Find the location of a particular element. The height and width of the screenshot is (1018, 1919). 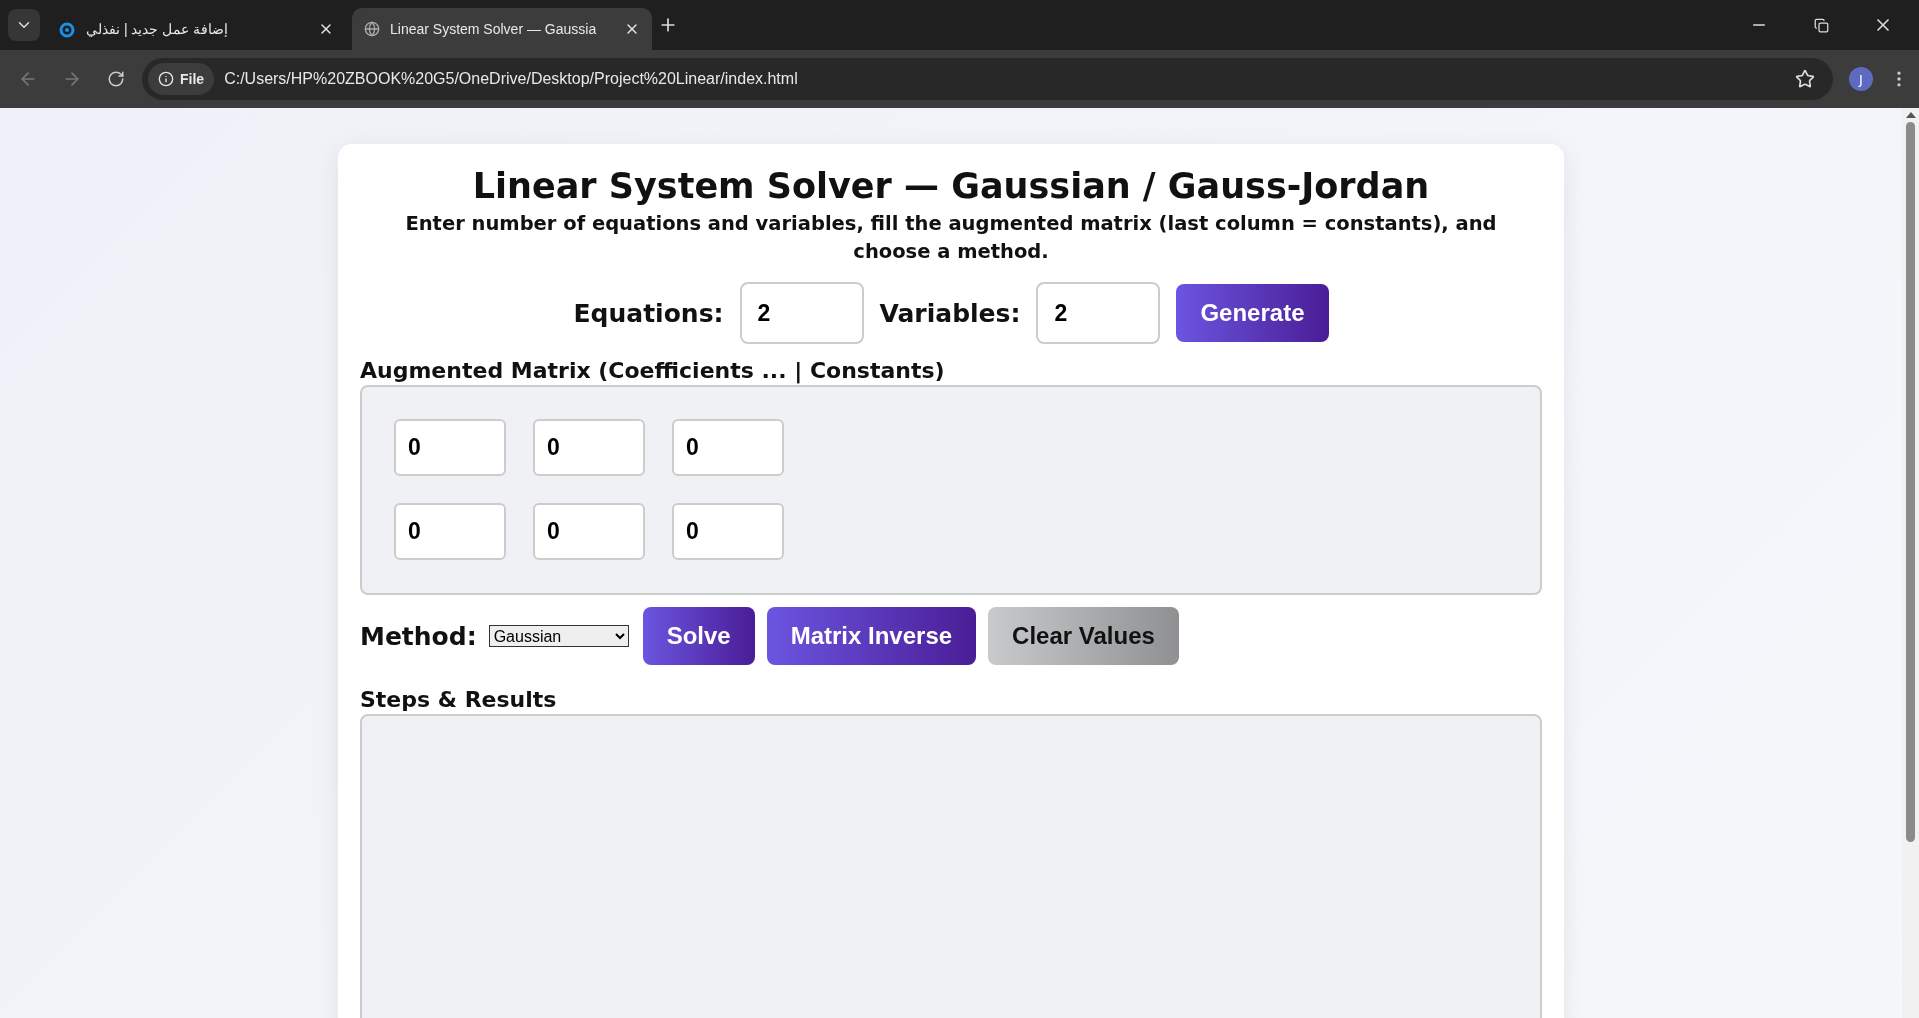

page-title: Linear System Solver — Gaussian / Gauss-Jordan is located at coordinates (951, 186).